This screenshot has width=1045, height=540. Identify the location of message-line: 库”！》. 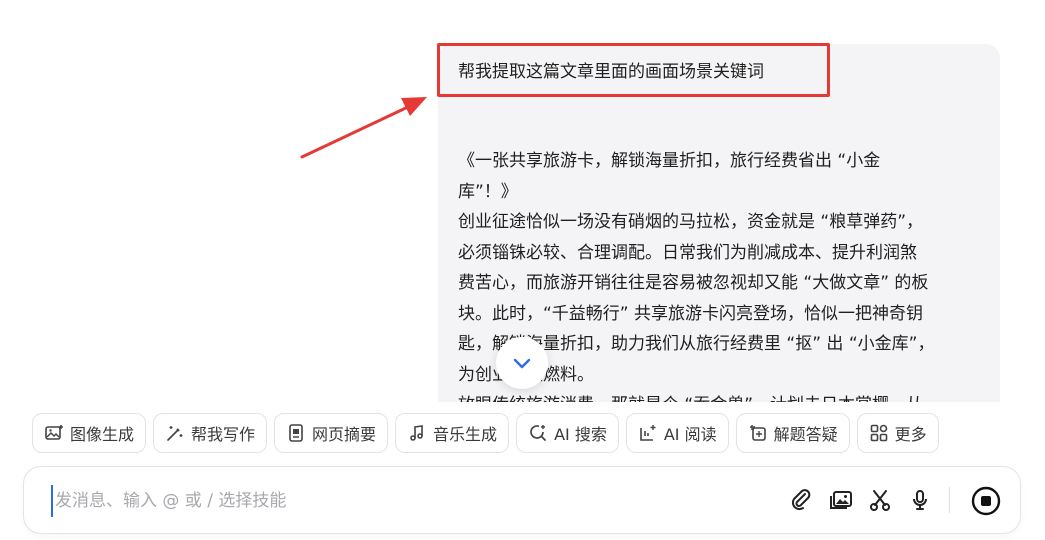
(488, 191).